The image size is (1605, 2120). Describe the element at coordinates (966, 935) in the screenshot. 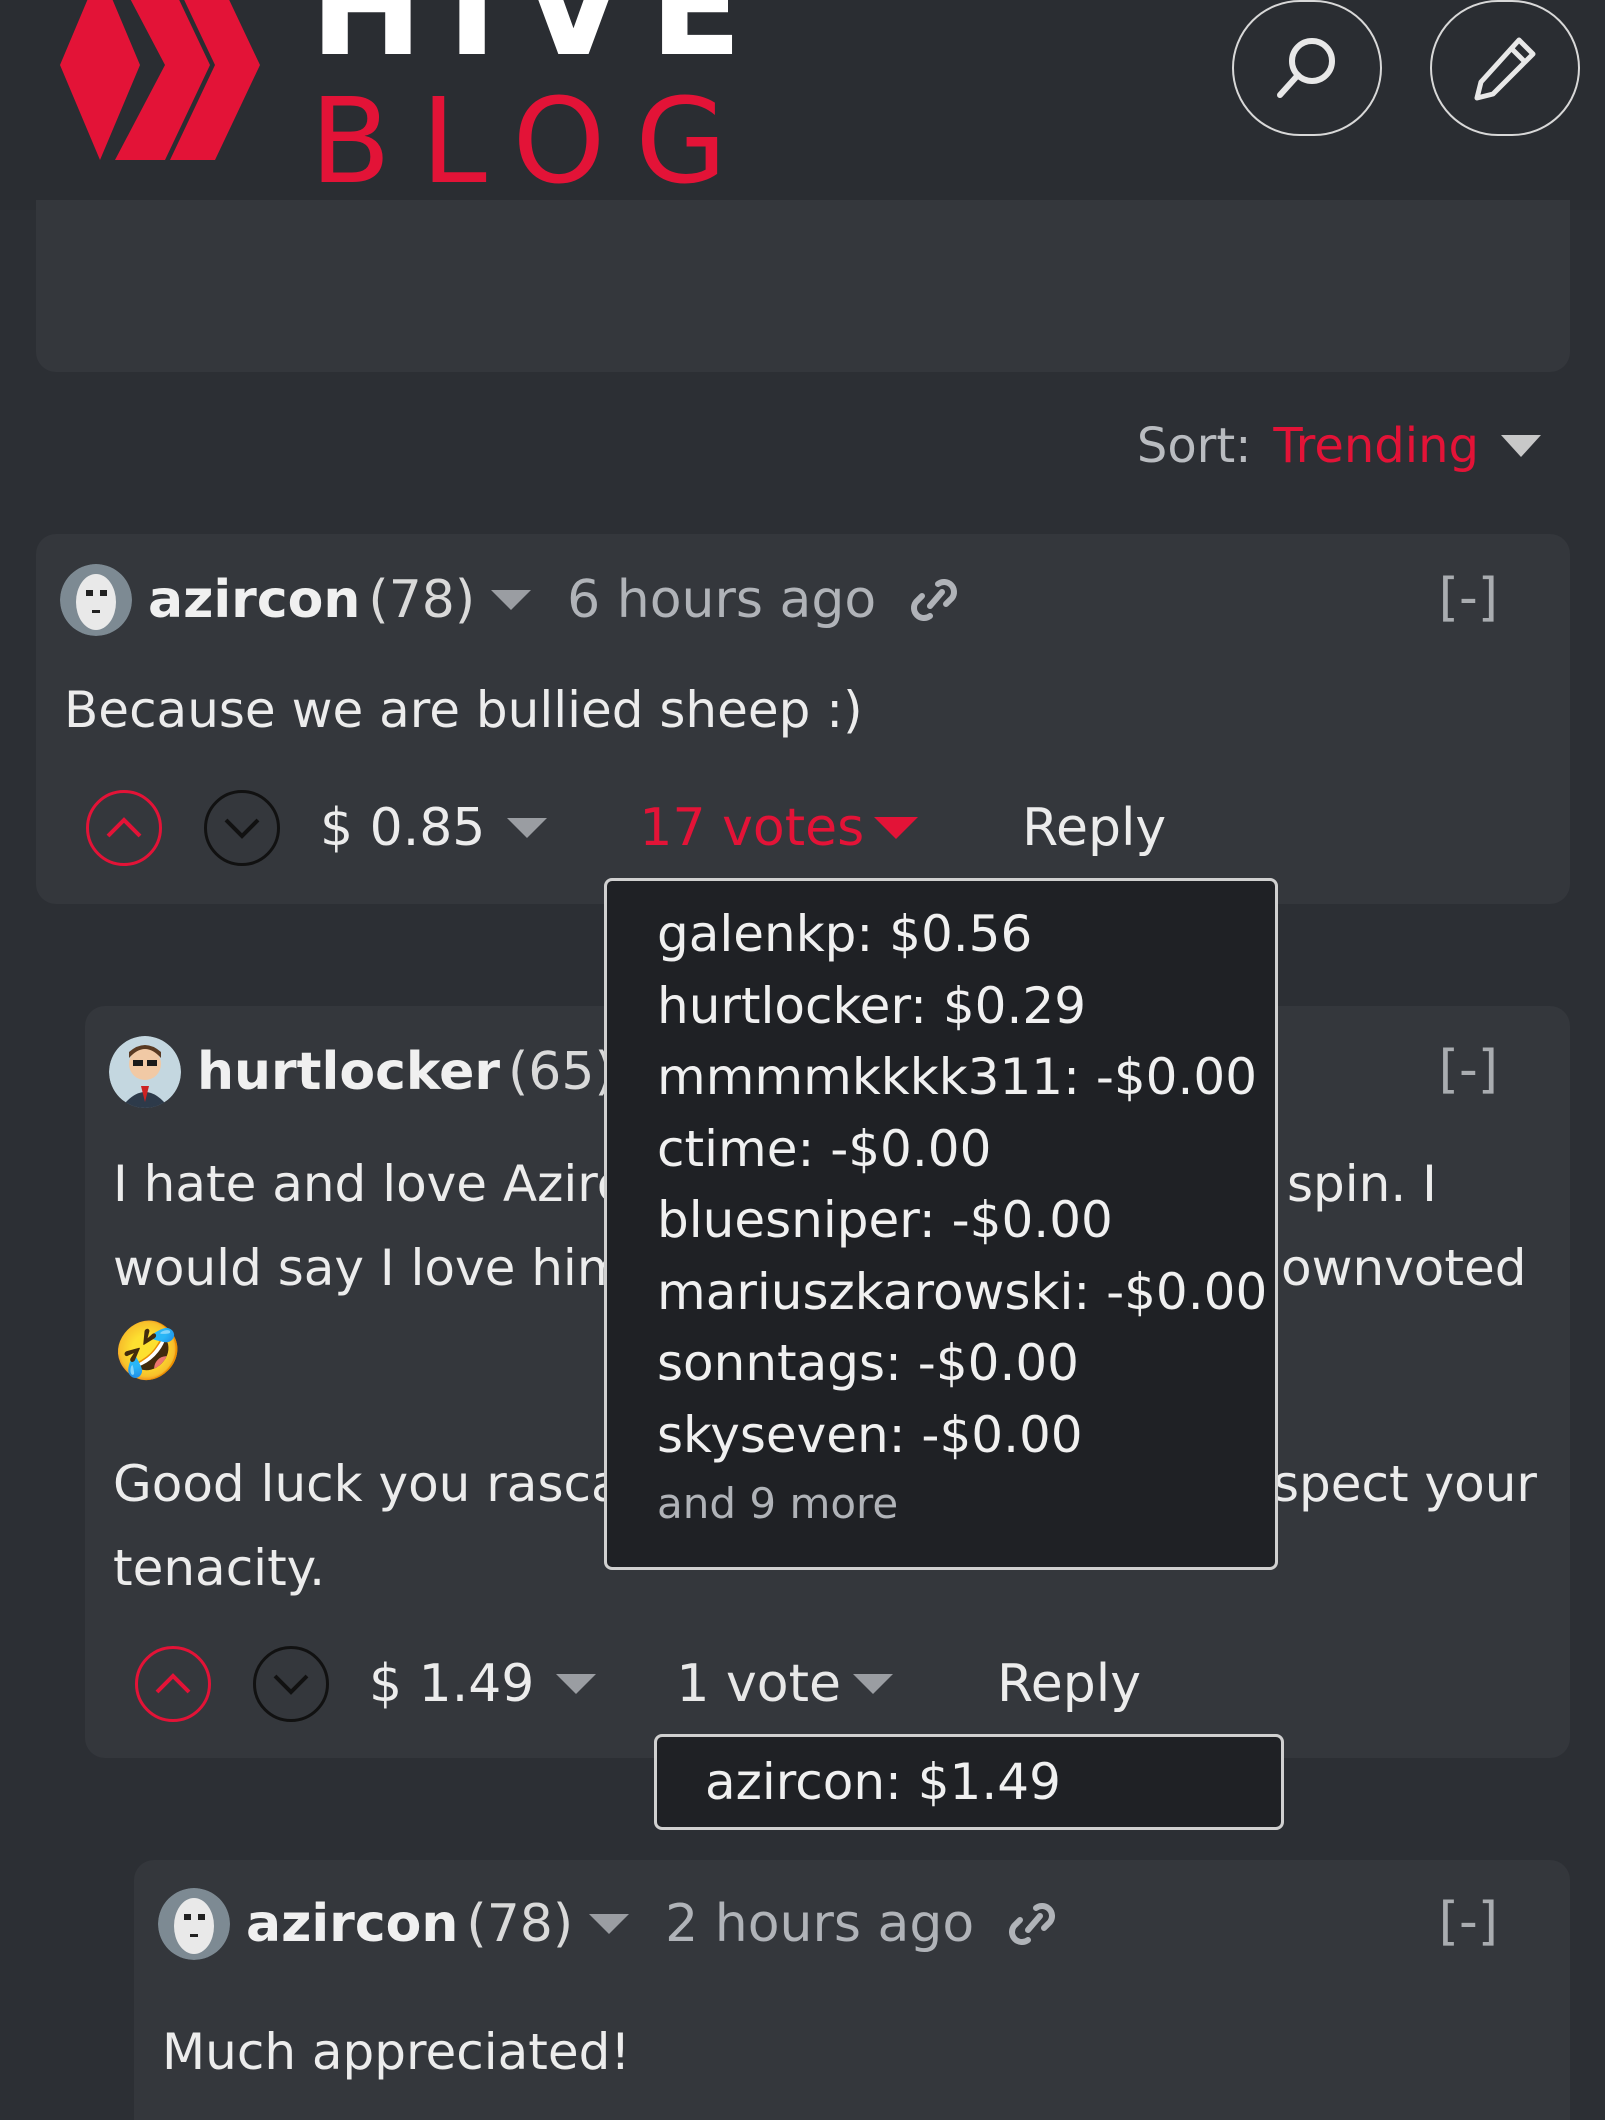

I see `voter-item: galenkp: $0.56` at that location.